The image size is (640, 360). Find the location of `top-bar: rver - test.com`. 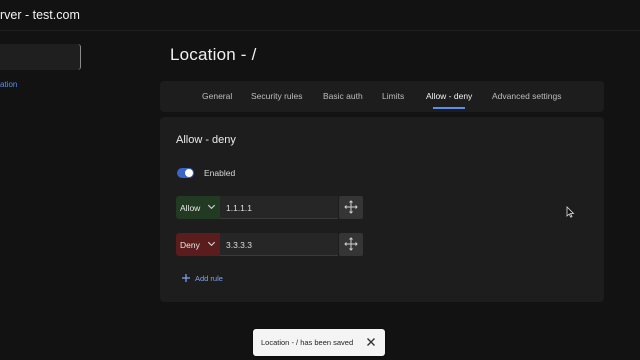

top-bar: rver - test.com is located at coordinates (320, 15).